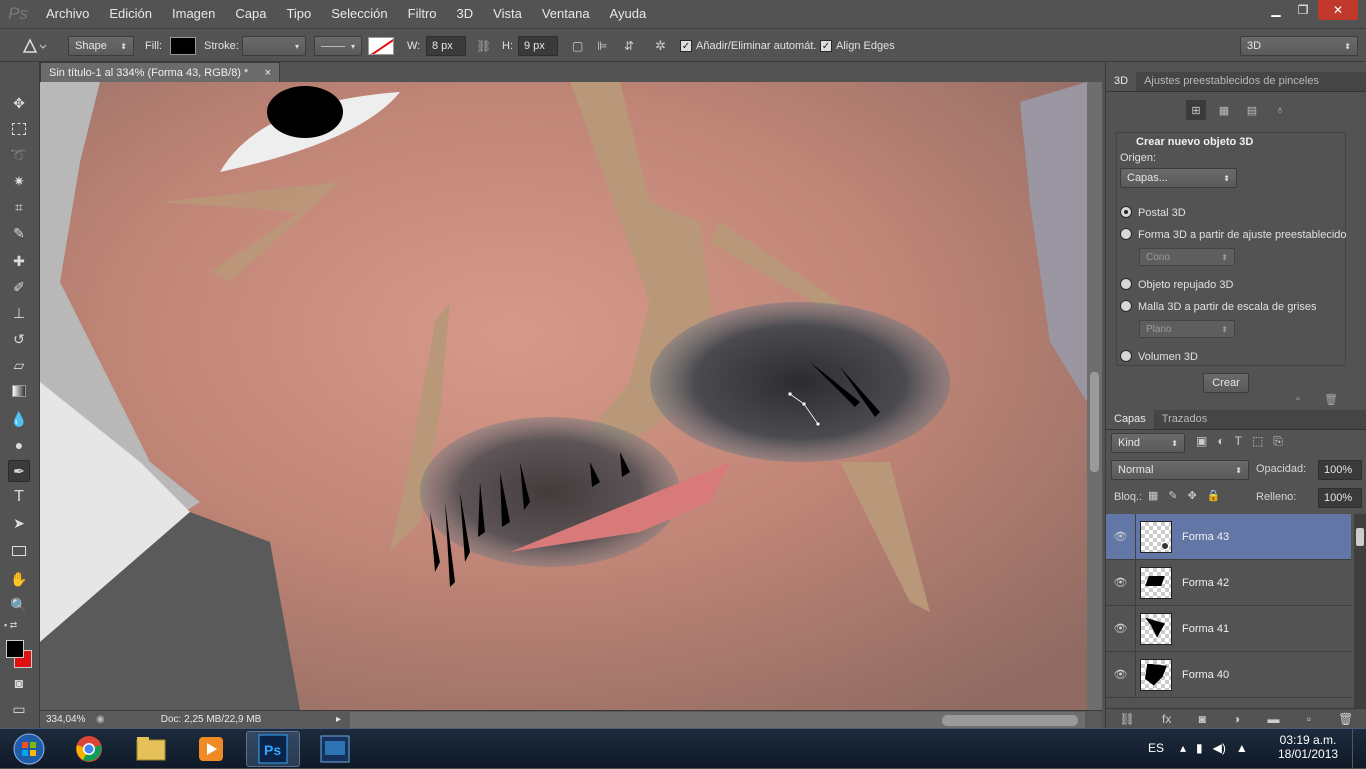  I want to click on origin-dropdown: Capas... ⬍, so click(1178, 178).